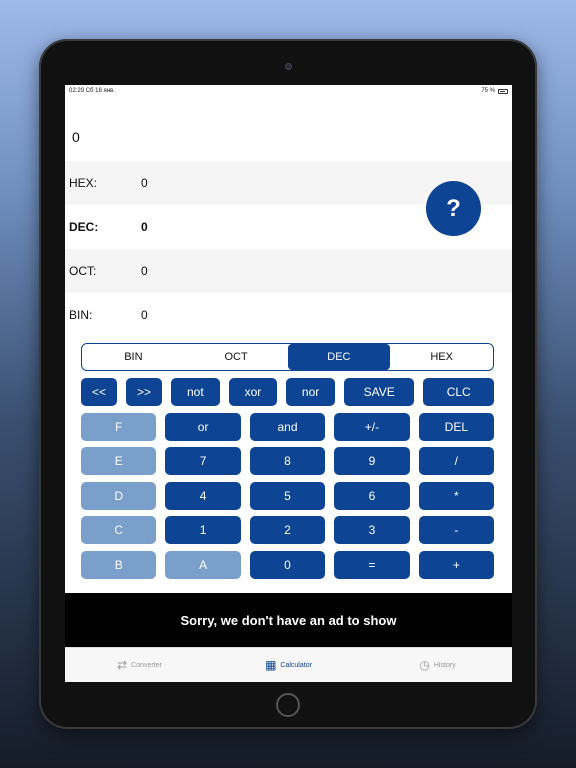 The height and width of the screenshot is (768, 576). I want to click on five-key: 5, so click(287, 495).